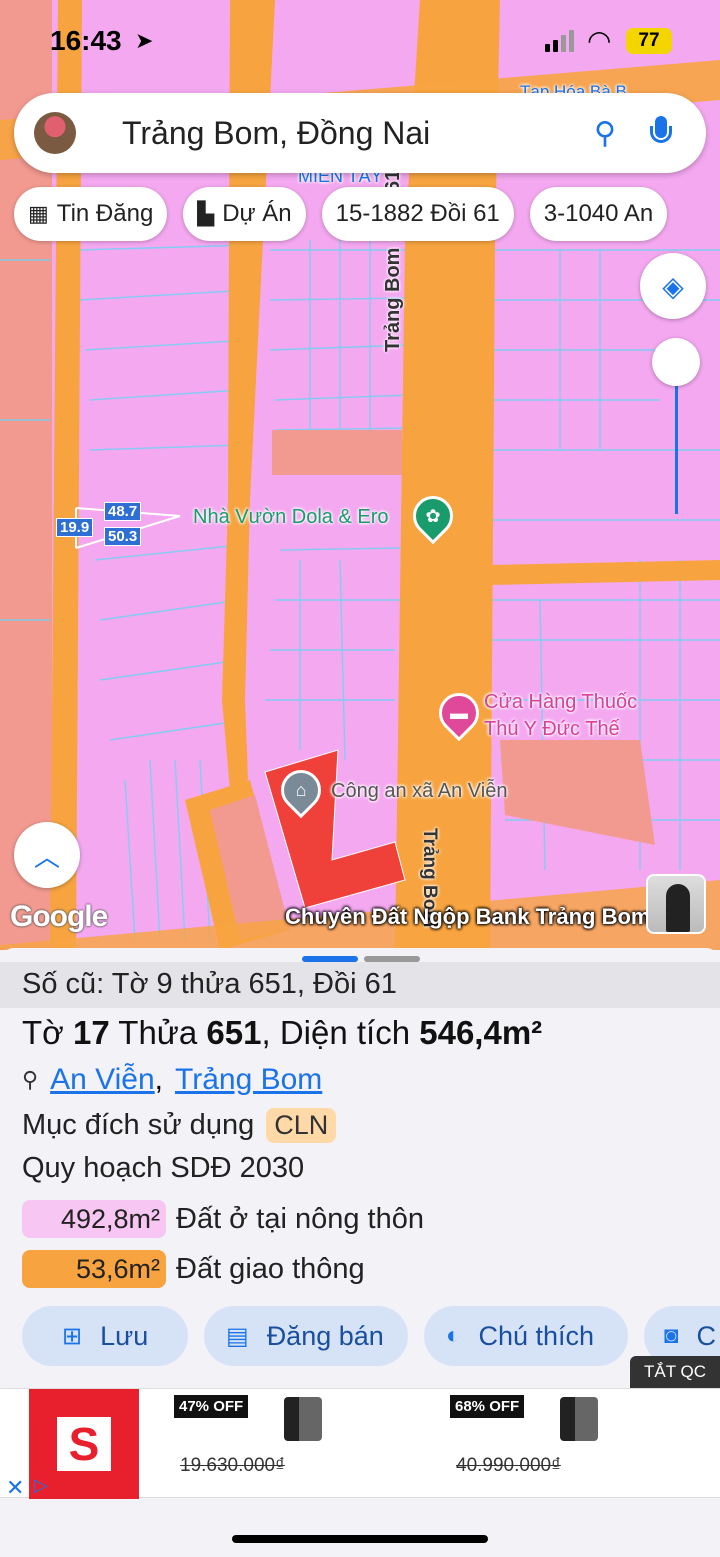  I want to click on expand-sheet-button: ︿, so click(47, 855).